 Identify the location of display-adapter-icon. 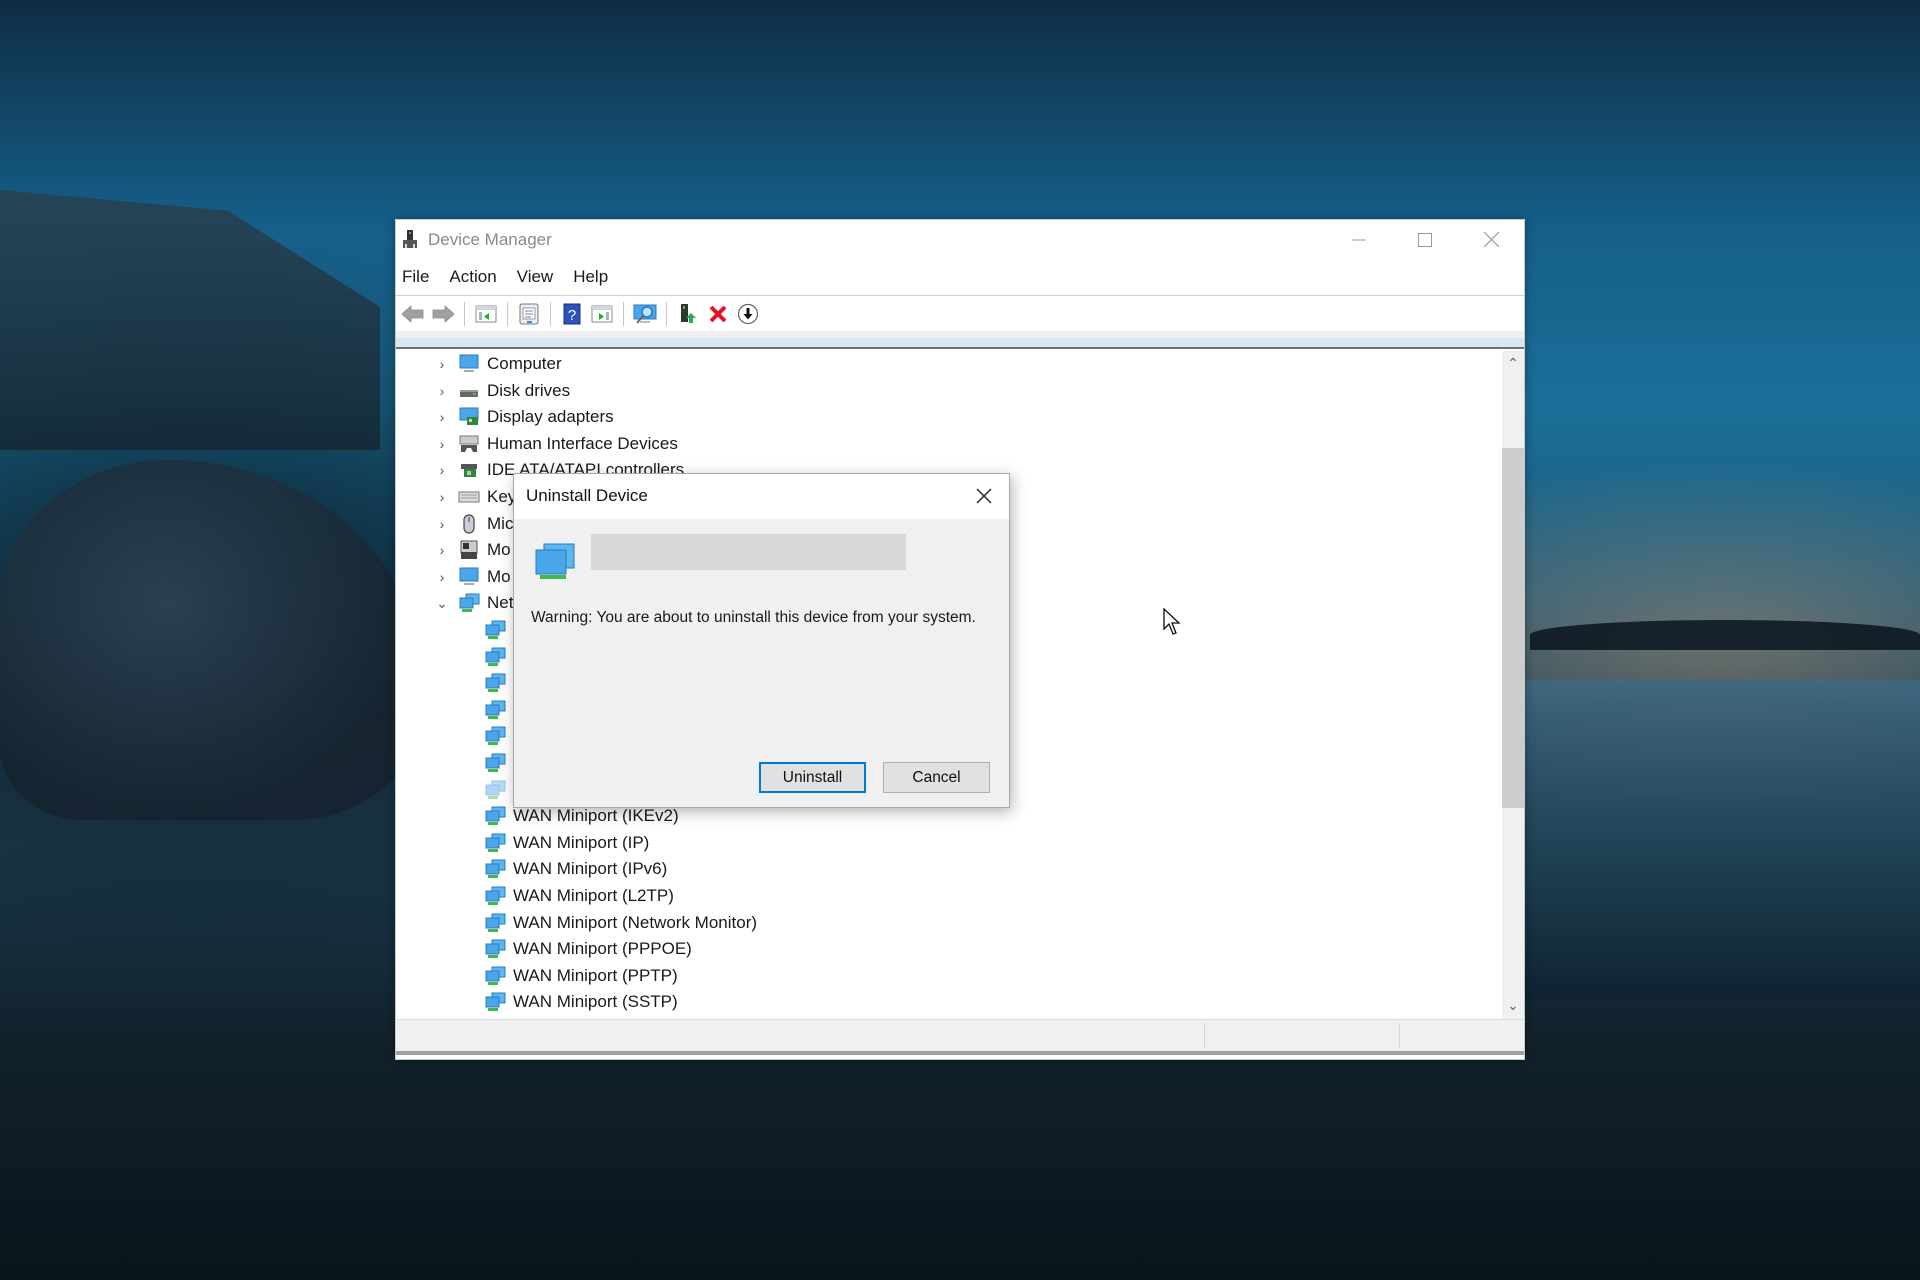
(469, 416).